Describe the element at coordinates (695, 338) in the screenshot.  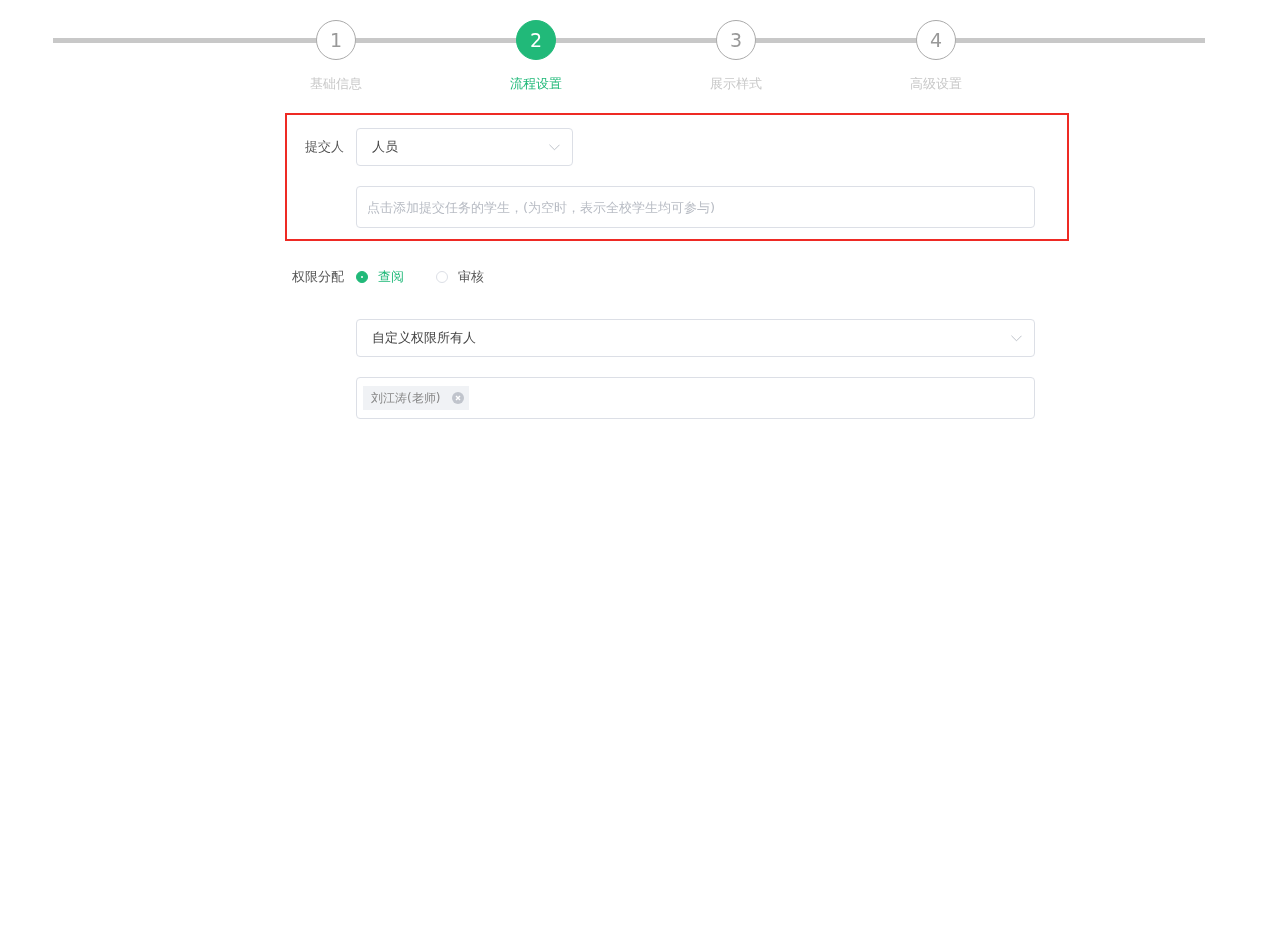
I see `select-field: 自定义权限所有人` at that location.